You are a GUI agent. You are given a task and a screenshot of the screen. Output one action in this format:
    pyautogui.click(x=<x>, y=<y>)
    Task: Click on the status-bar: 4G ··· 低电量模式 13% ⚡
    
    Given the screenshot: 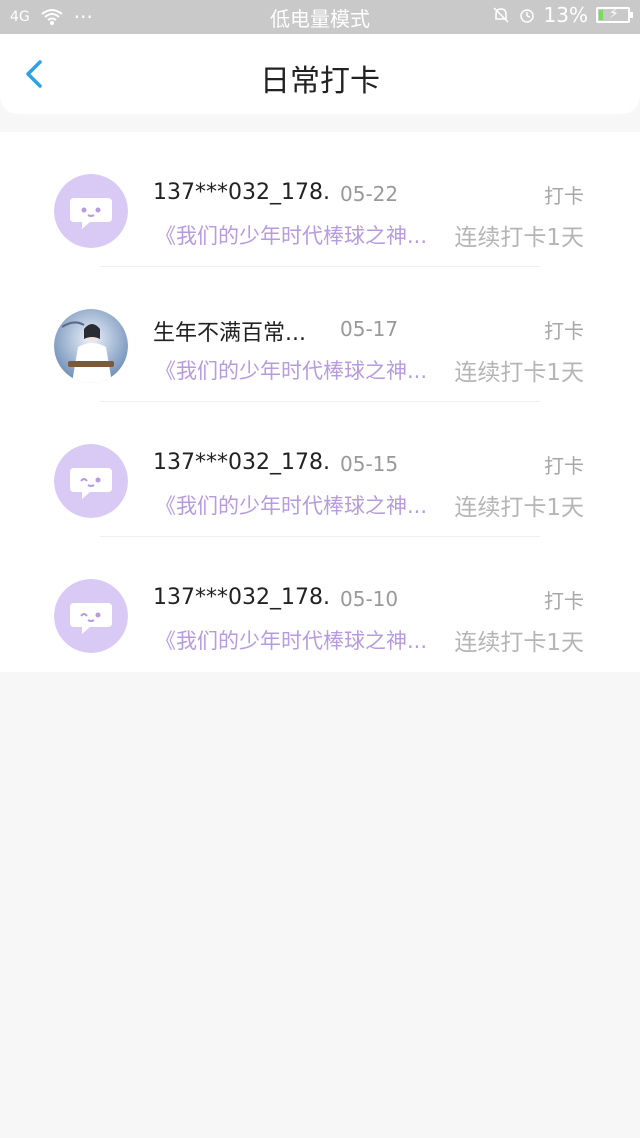 What is the action you would take?
    pyautogui.click(x=320, y=17)
    